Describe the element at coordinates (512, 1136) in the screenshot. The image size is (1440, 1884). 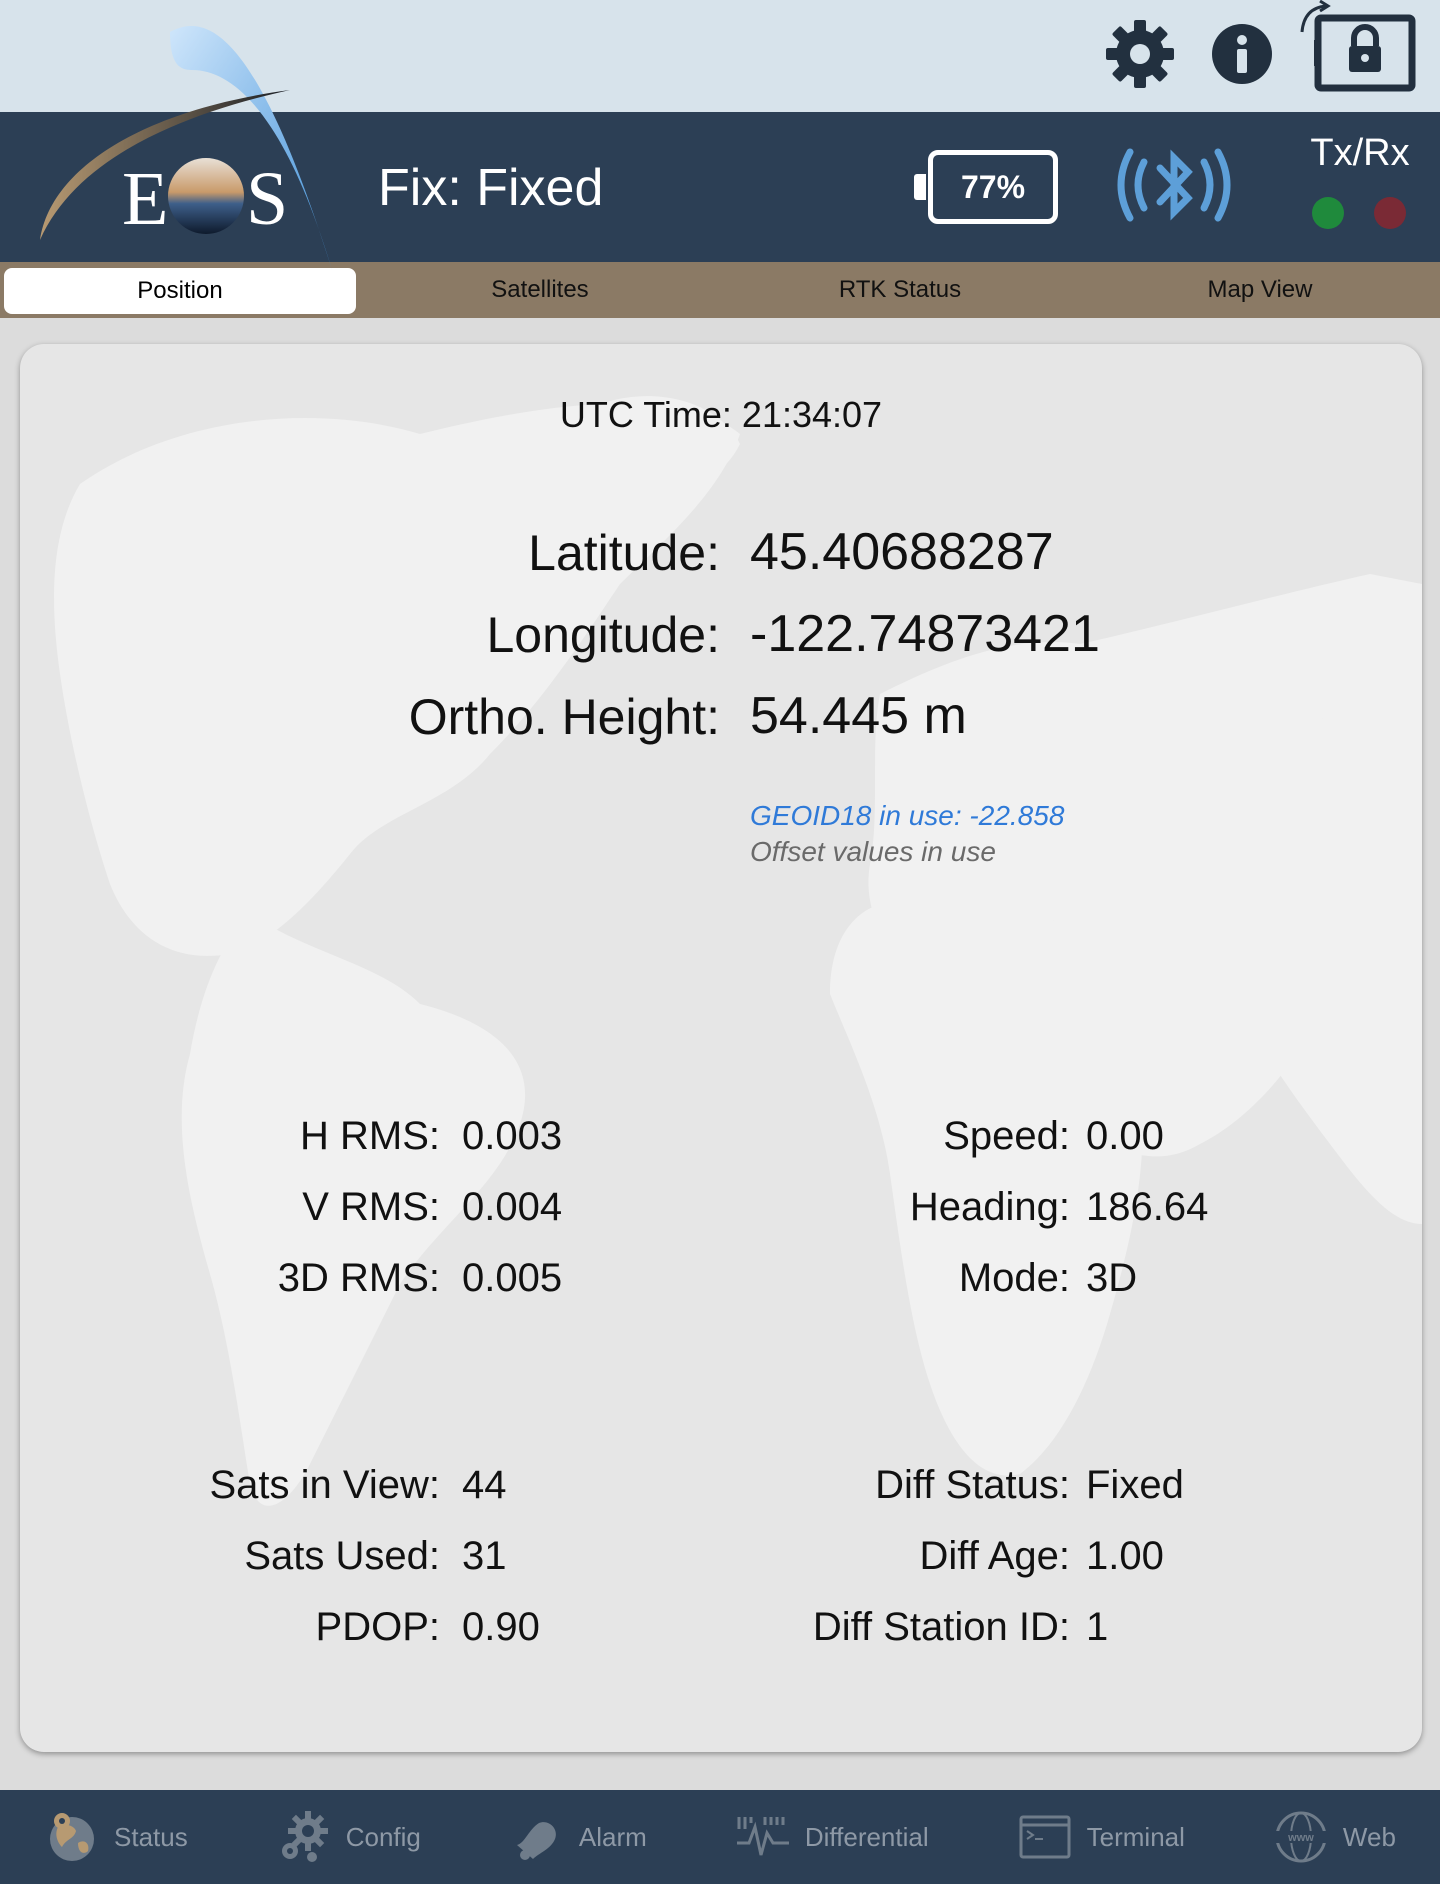
I see `h-rms-value: 0.003` at that location.